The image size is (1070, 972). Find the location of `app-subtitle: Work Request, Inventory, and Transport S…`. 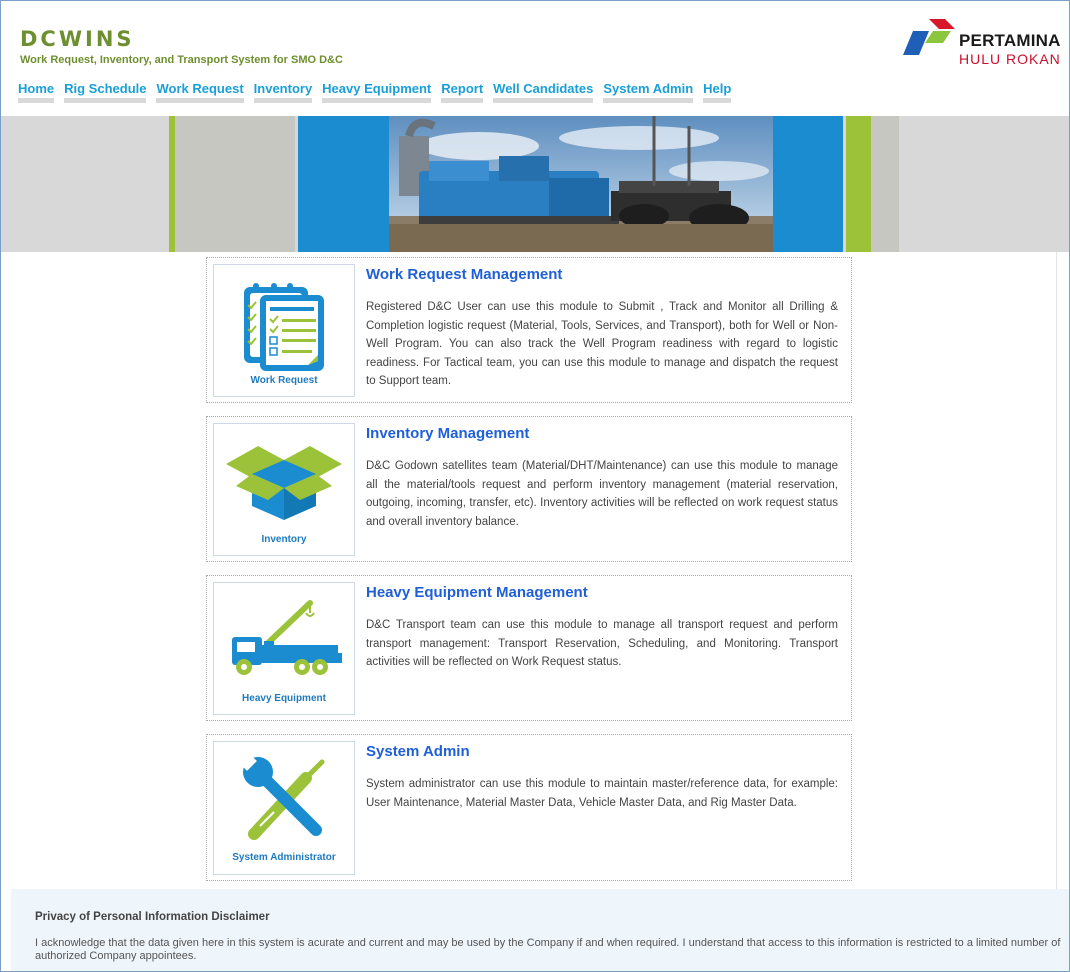

app-subtitle: Work Request, Inventory, and Transport S… is located at coordinates (181, 60).